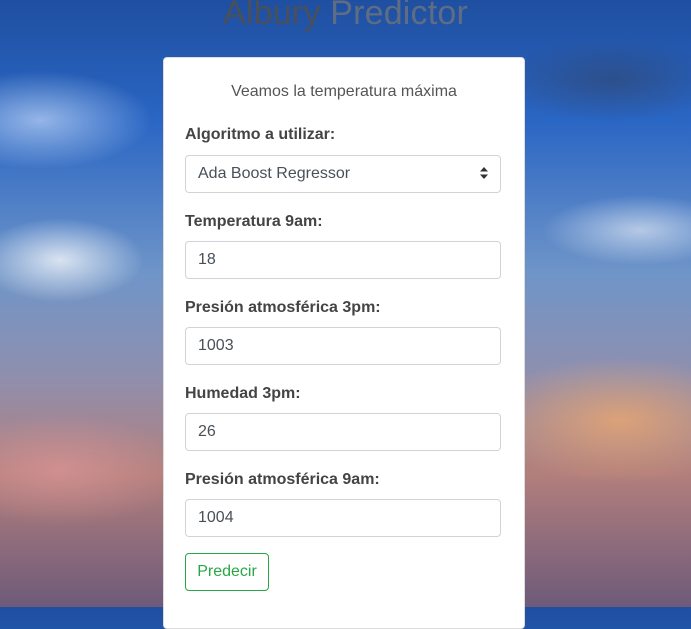  Describe the element at coordinates (343, 346) in the screenshot. I see `pressure-3pm-input: 1003` at that location.